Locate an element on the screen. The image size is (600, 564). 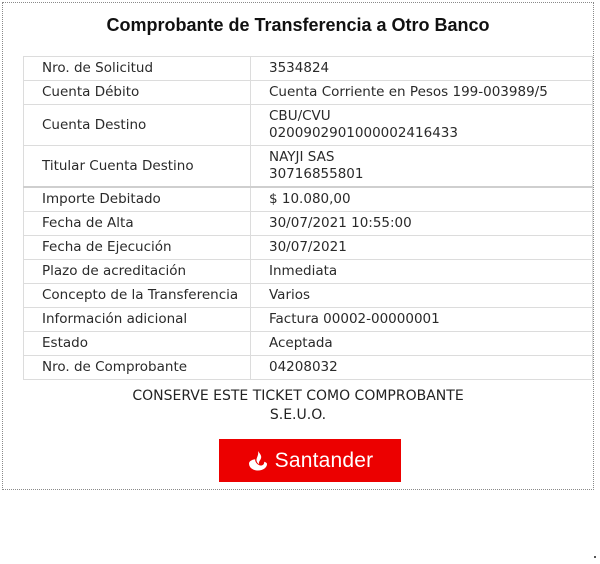
row-value-secondary: 0200902901000002416433 is located at coordinates (363, 133).